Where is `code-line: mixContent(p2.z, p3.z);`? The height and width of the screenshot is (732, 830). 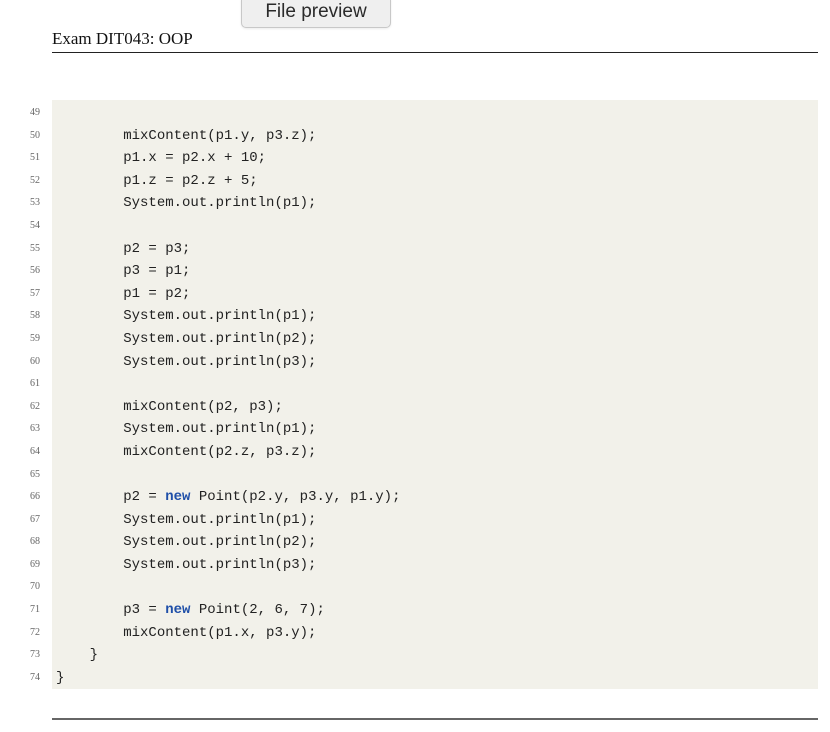 code-line: mixContent(p2.z, p3.z); is located at coordinates (435, 452).